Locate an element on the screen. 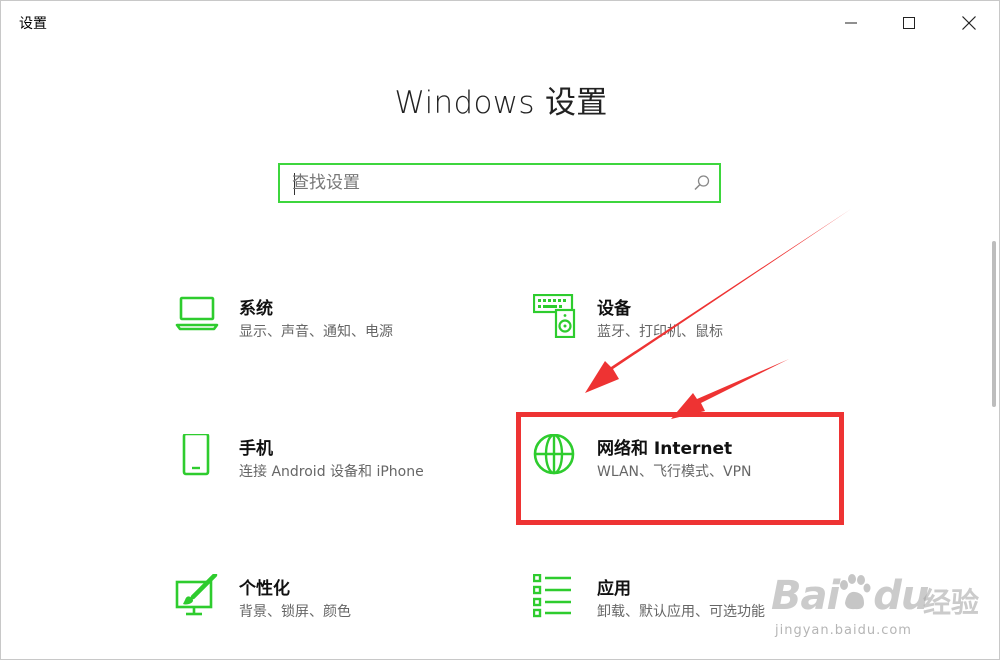 This screenshot has width=1000, height=660. paint-icon is located at coordinates (196, 595).